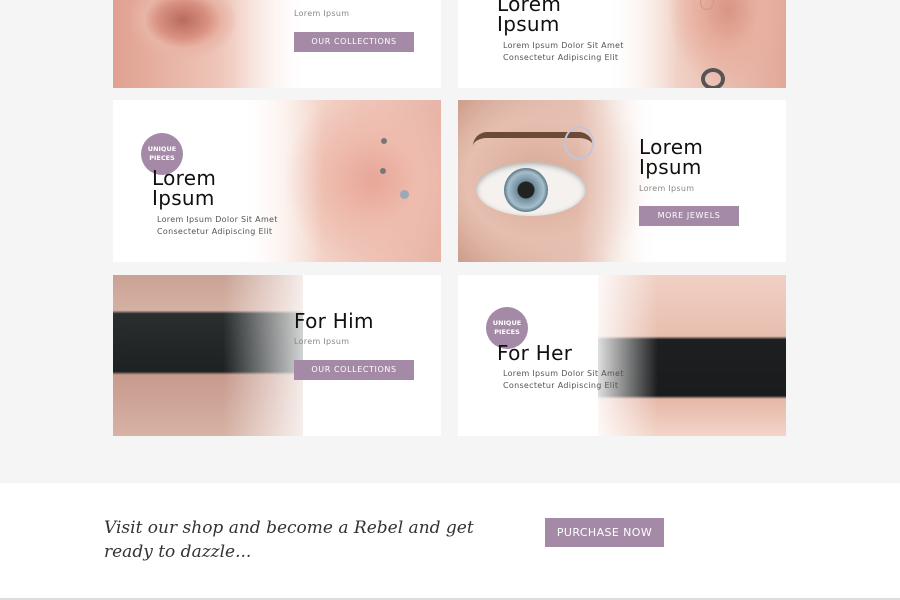  I want to click on card-title: For Him, so click(334, 321).